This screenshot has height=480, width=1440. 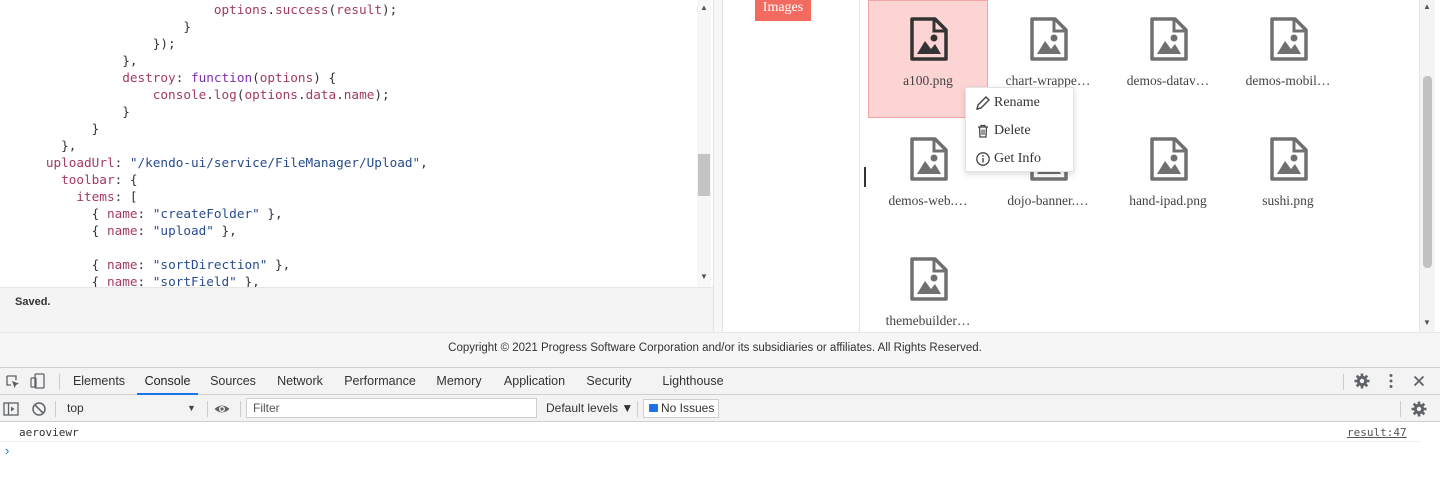 What do you see at coordinates (704, 175) in the screenshot?
I see `code-scroll-thumb` at bounding box center [704, 175].